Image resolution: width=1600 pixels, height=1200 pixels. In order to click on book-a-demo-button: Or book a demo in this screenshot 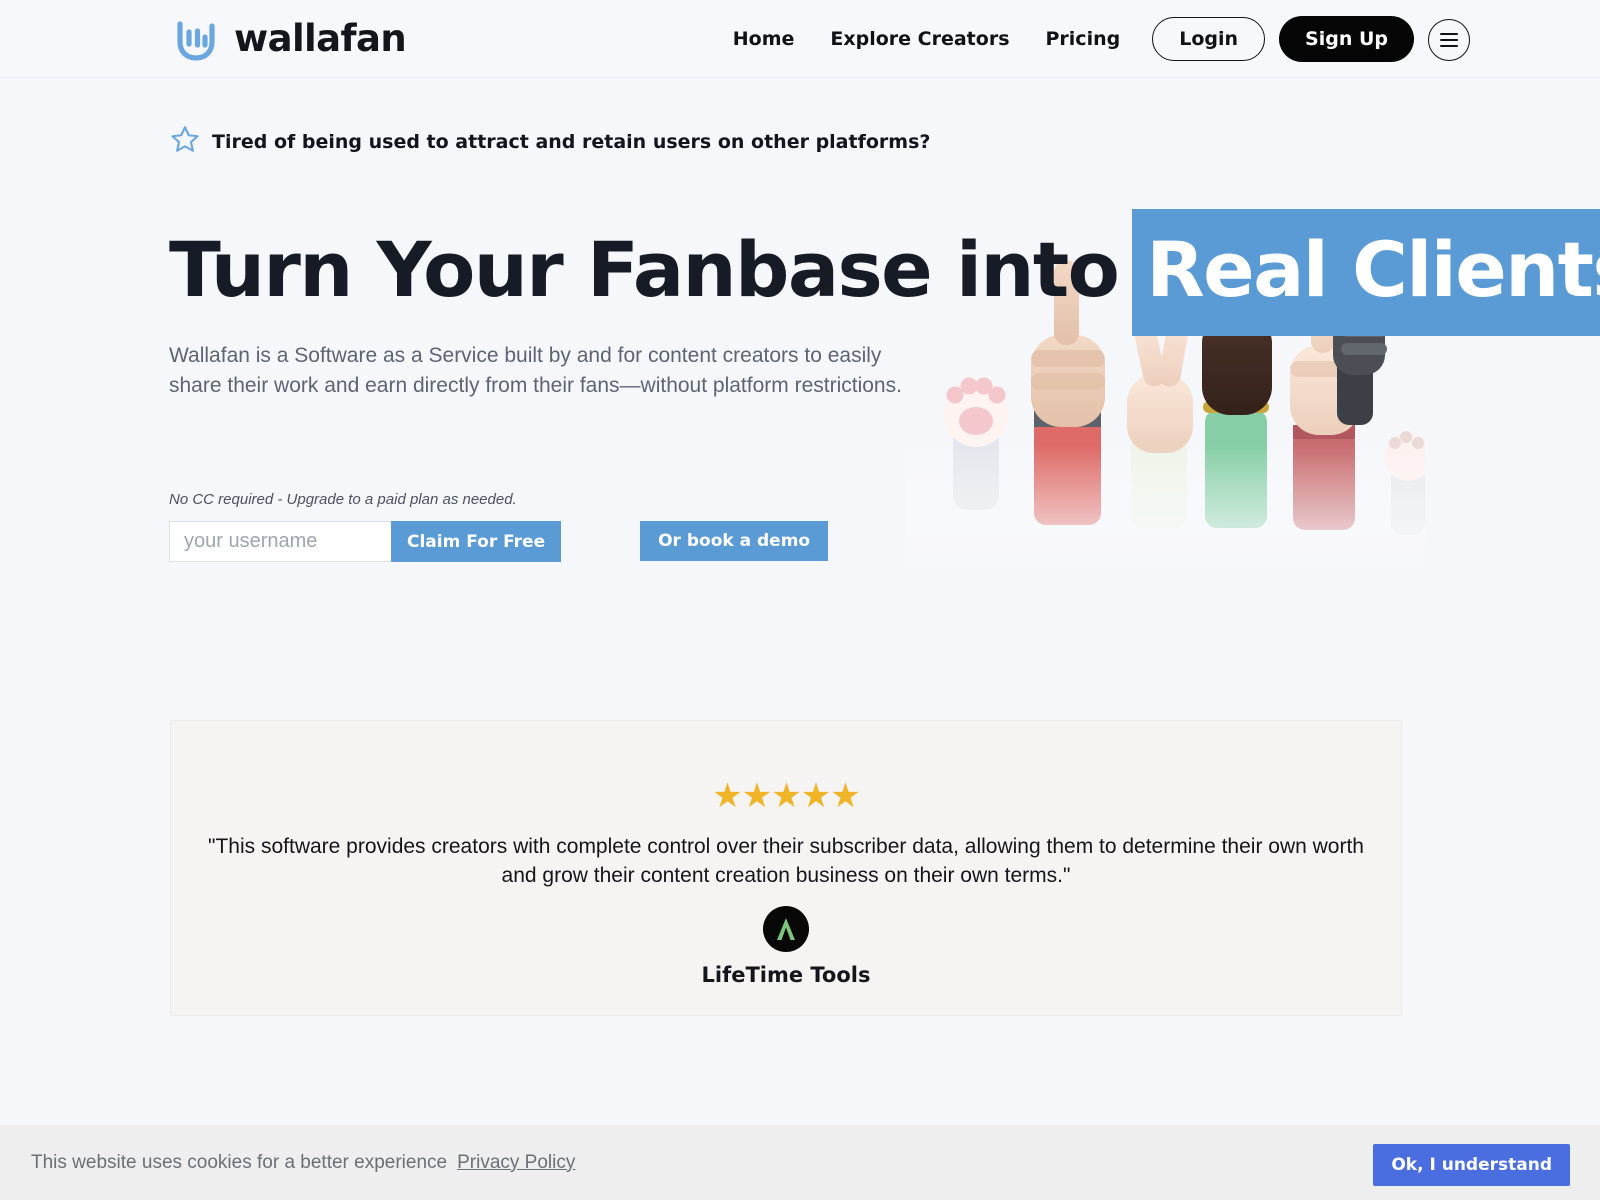, I will do `click(734, 541)`.